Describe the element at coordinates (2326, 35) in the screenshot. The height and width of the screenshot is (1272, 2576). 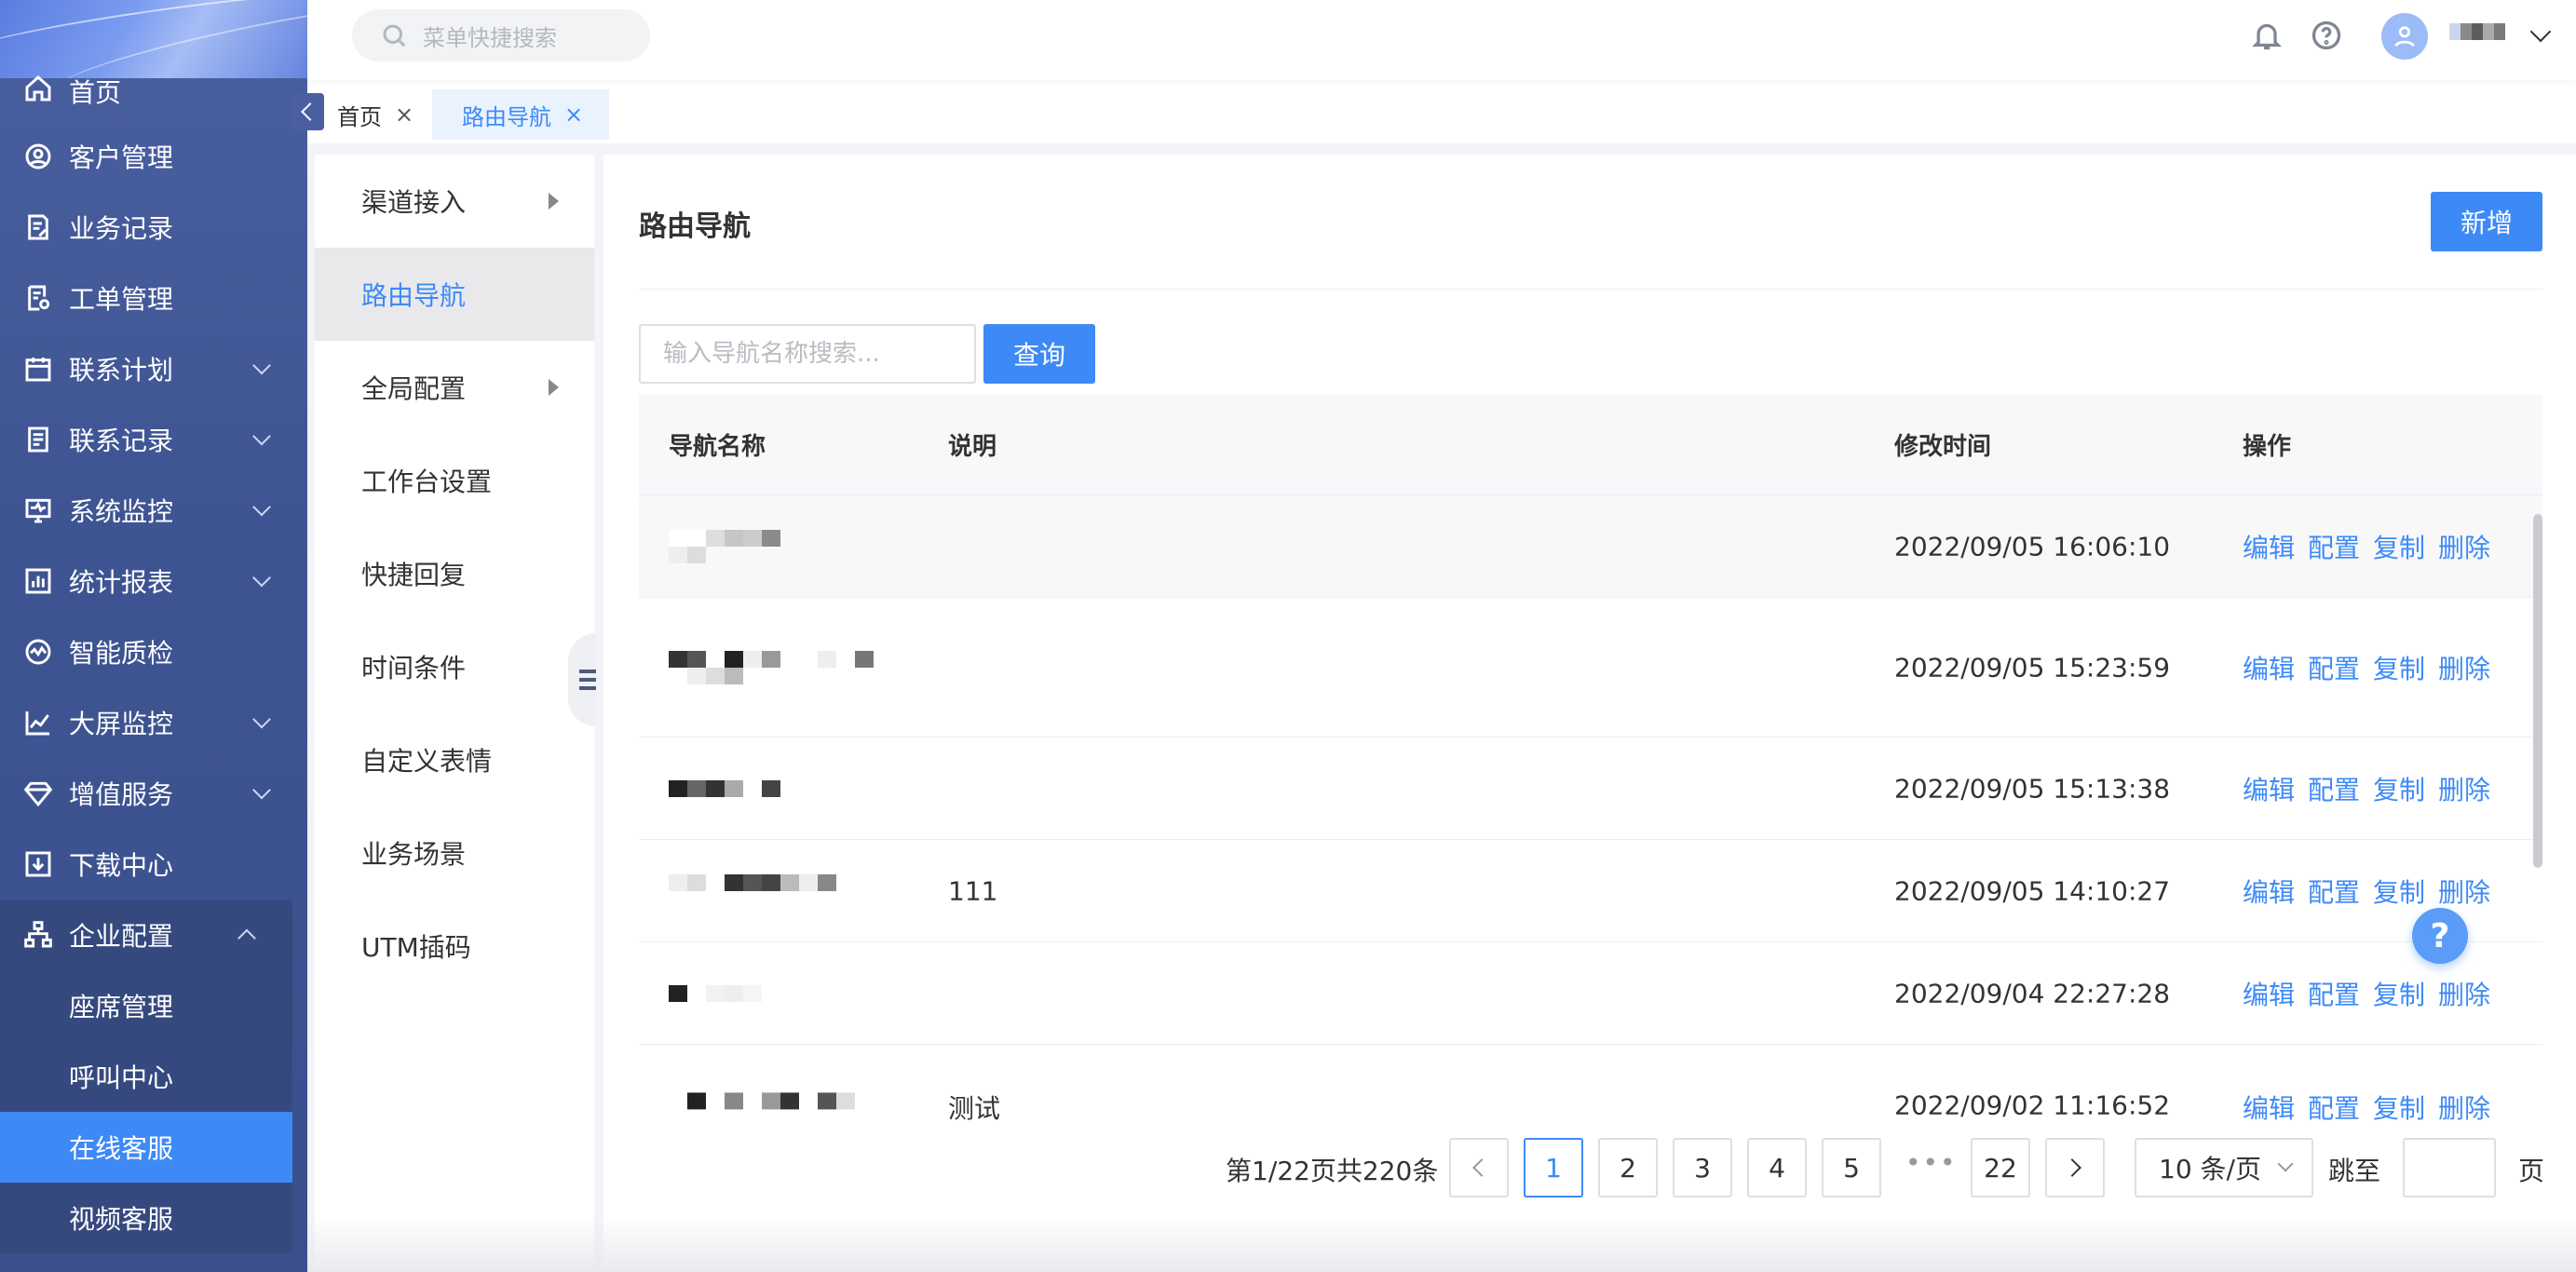
I see `help-icon` at that location.